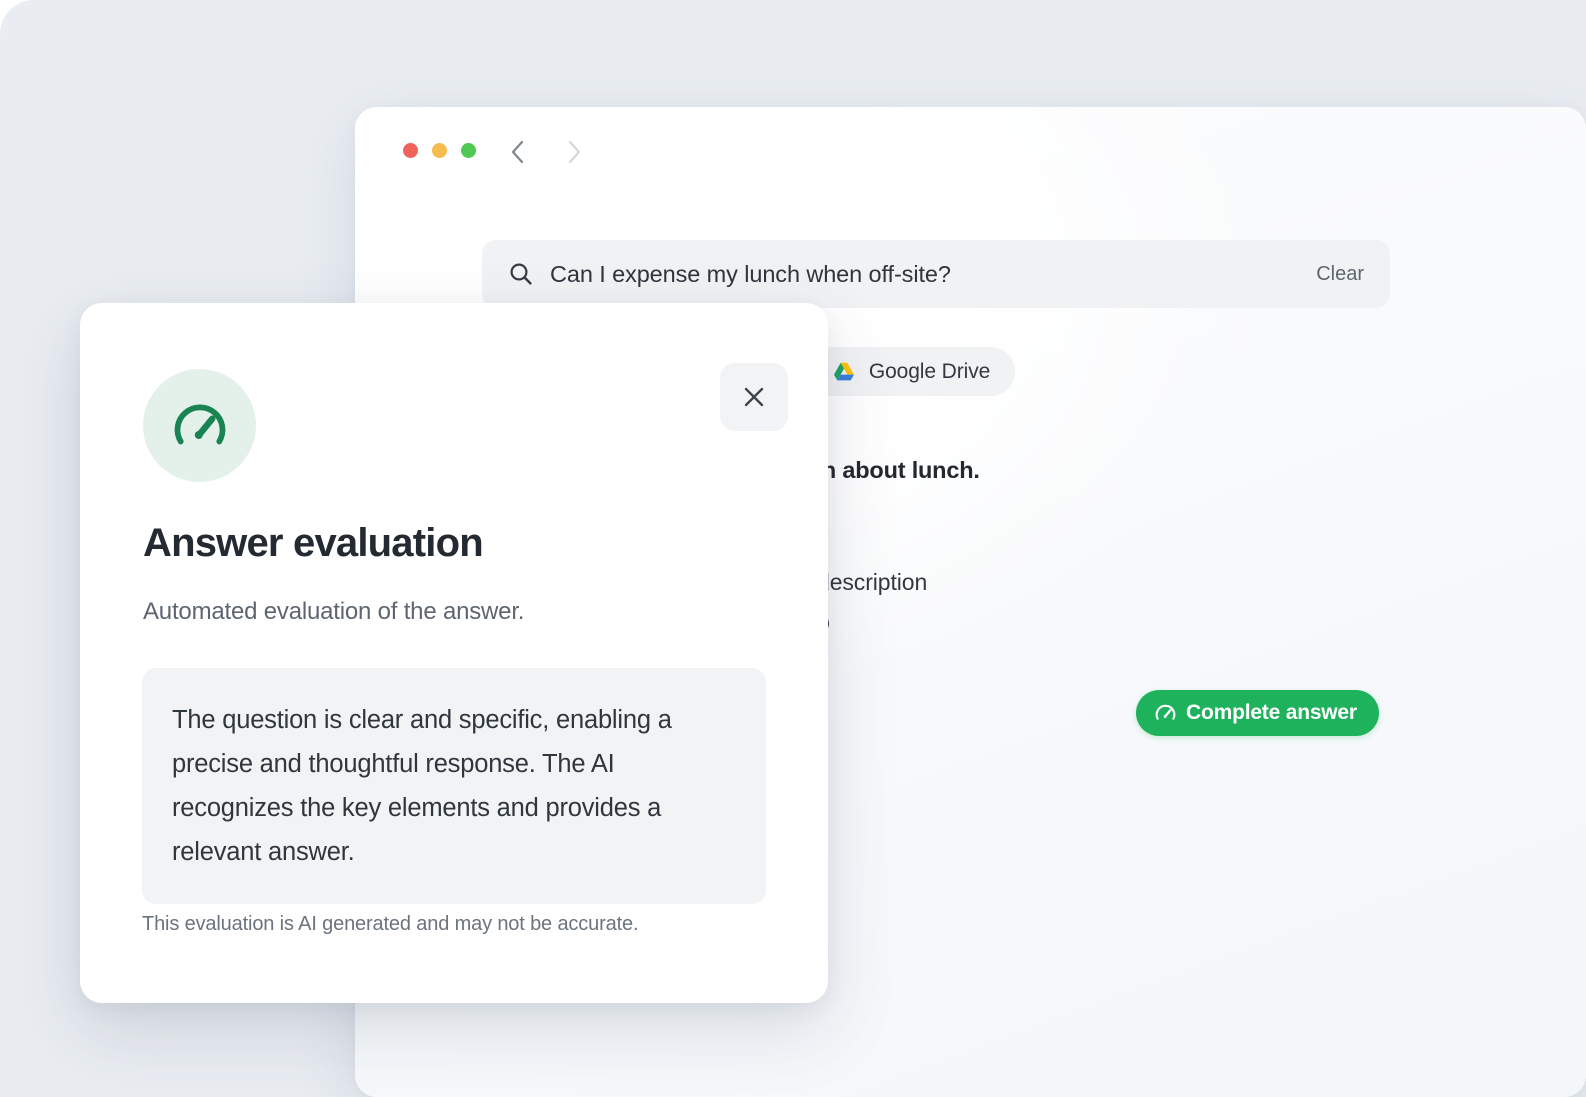 Image resolution: width=1586 pixels, height=1097 pixels. Describe the element at coordinates (929, 371) in the screenshot. I see `filter-chip-label: Google Drive` at that location.